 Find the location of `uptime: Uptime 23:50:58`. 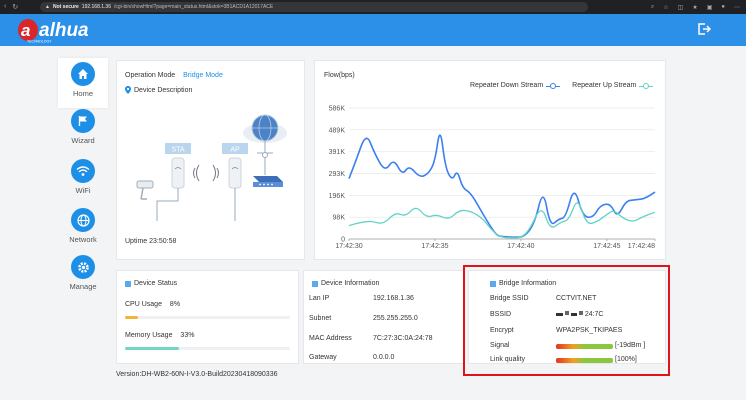

uptime: Uptime 23:50:58 is located at coordinates (150, 241).